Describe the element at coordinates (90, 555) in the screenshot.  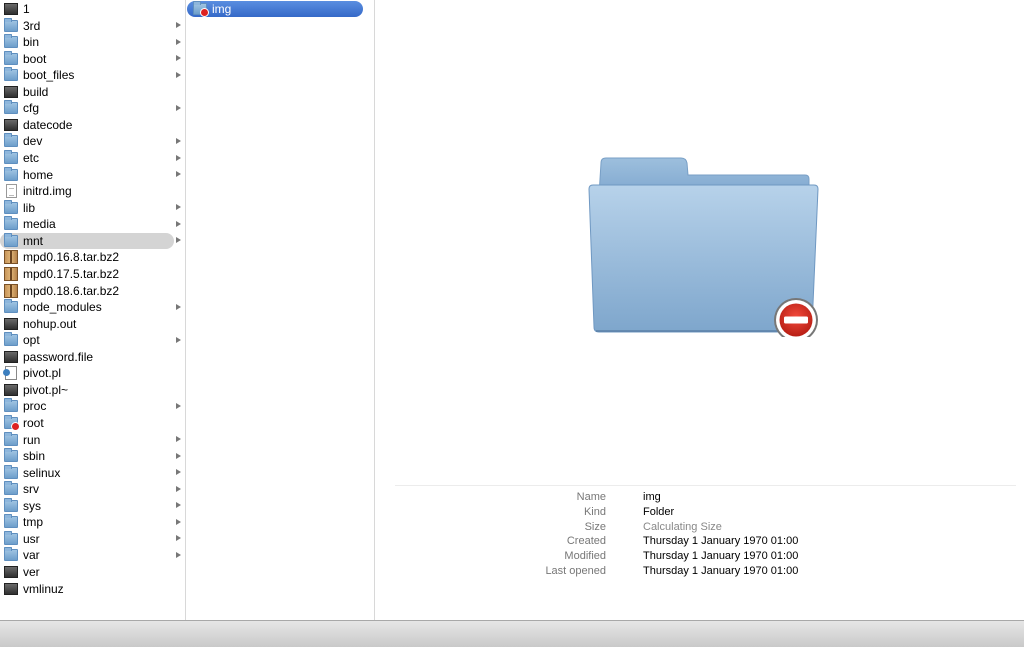
I see `list-item: var` at that location.